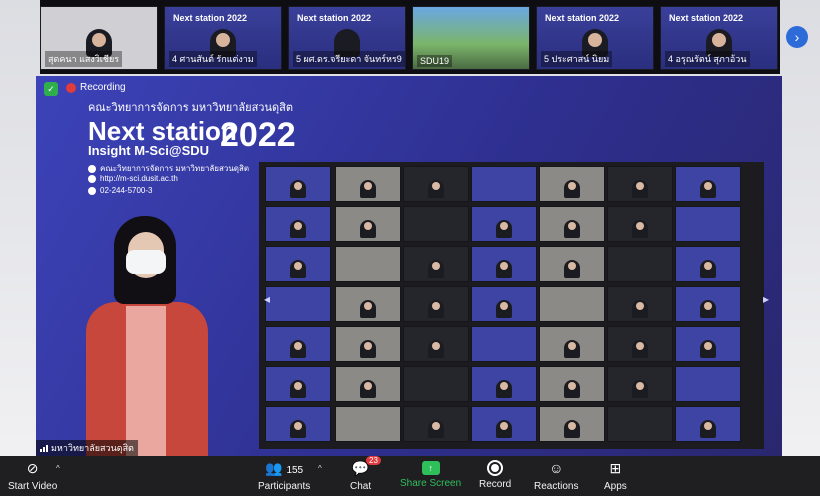 The height and width of the screenshot is (496, 820). Describe the element at coordinates (365, 474) in the screenshot. I see `chat-button: 💬 23 Chat` at that location.